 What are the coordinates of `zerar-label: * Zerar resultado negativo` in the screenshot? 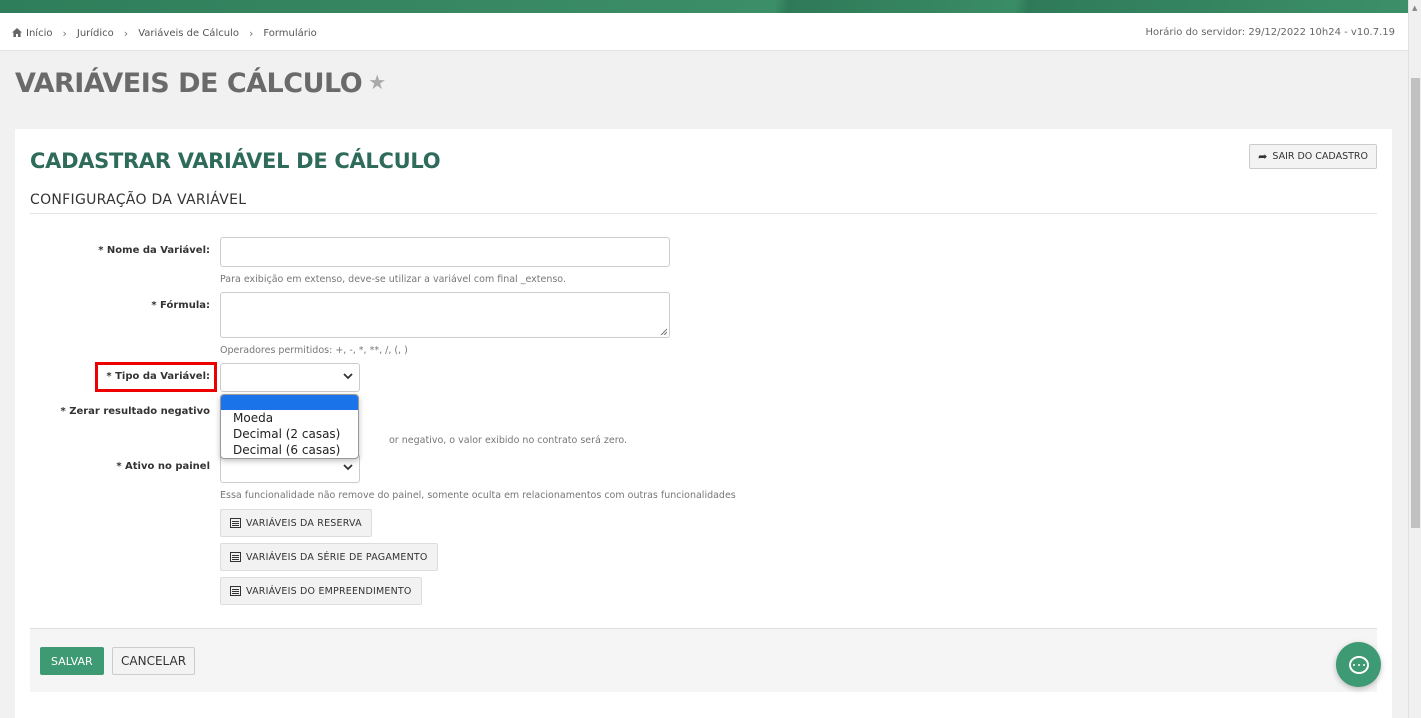 It's located at (135, 411).